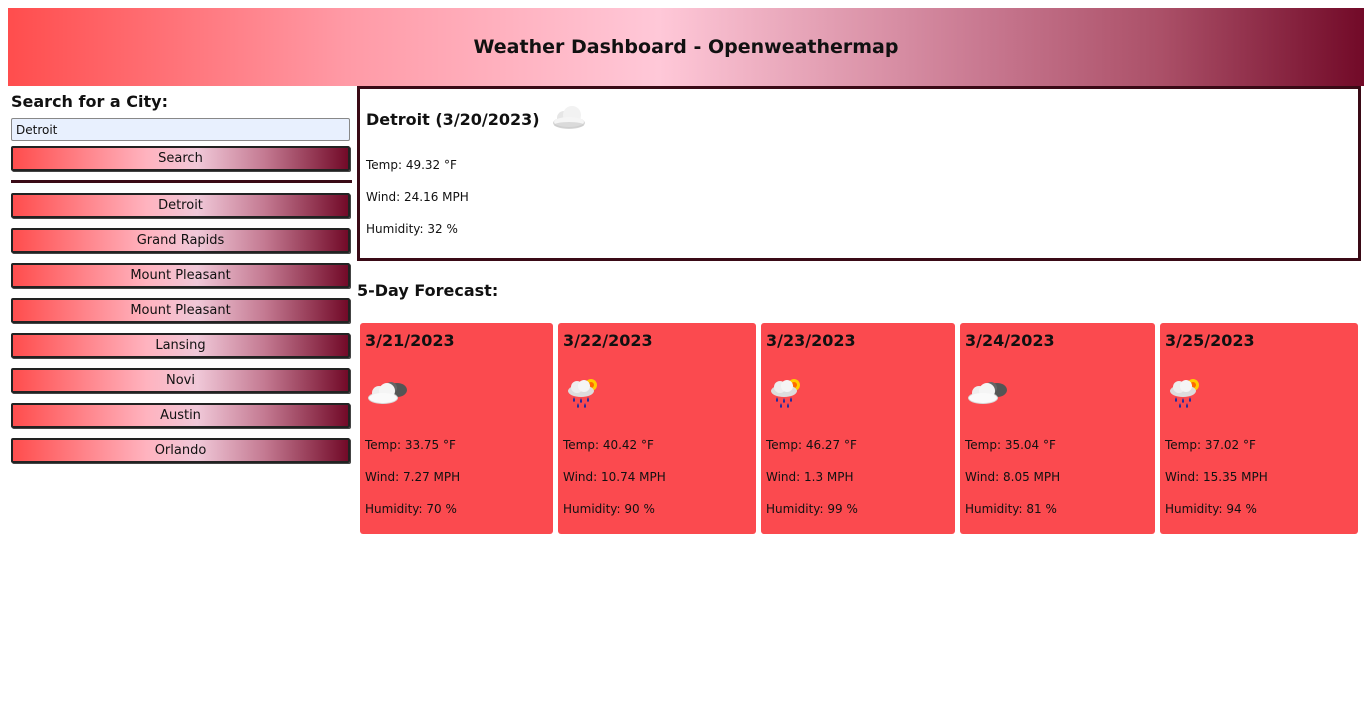 The width and height of the screenshot is (1372, 702). Describe the element at coordinates (417, 197) in the screenshot. I see `current-wind: Wind: 24.16 MPH` at that location.